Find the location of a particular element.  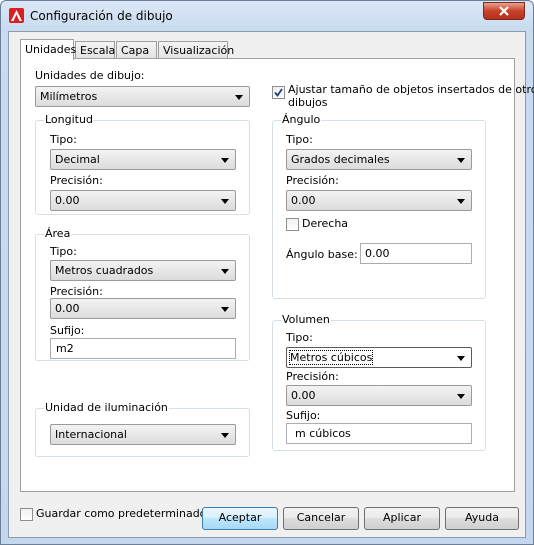

lighting-units-value: Internacional is located at coordinates (91, 434).